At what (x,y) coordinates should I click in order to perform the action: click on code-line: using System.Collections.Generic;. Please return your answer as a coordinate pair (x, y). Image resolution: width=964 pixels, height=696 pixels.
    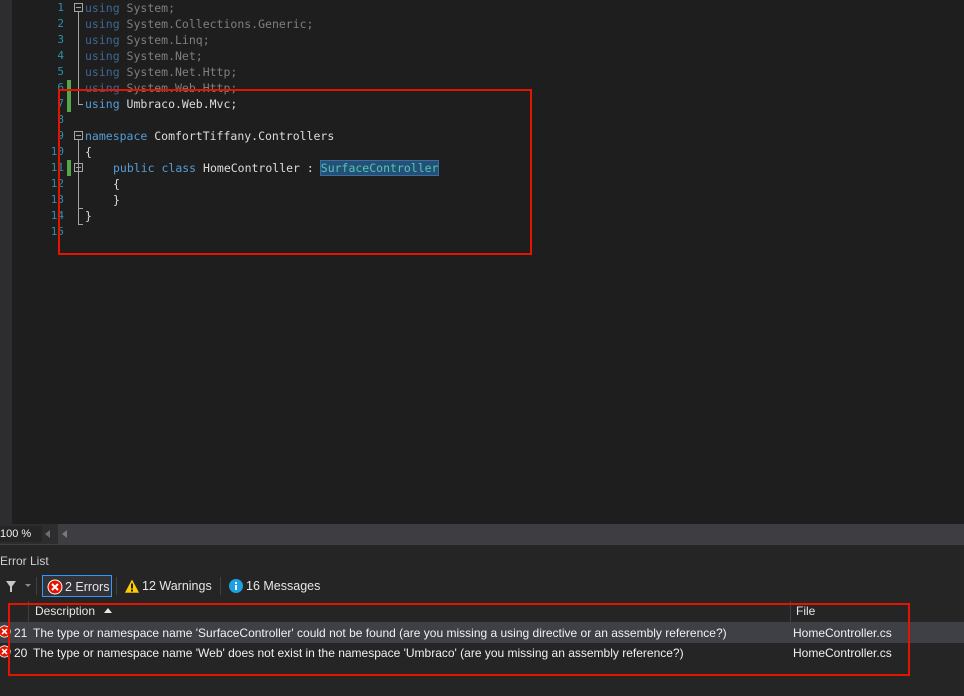
    Looking at the image, I should click on (199, 24).